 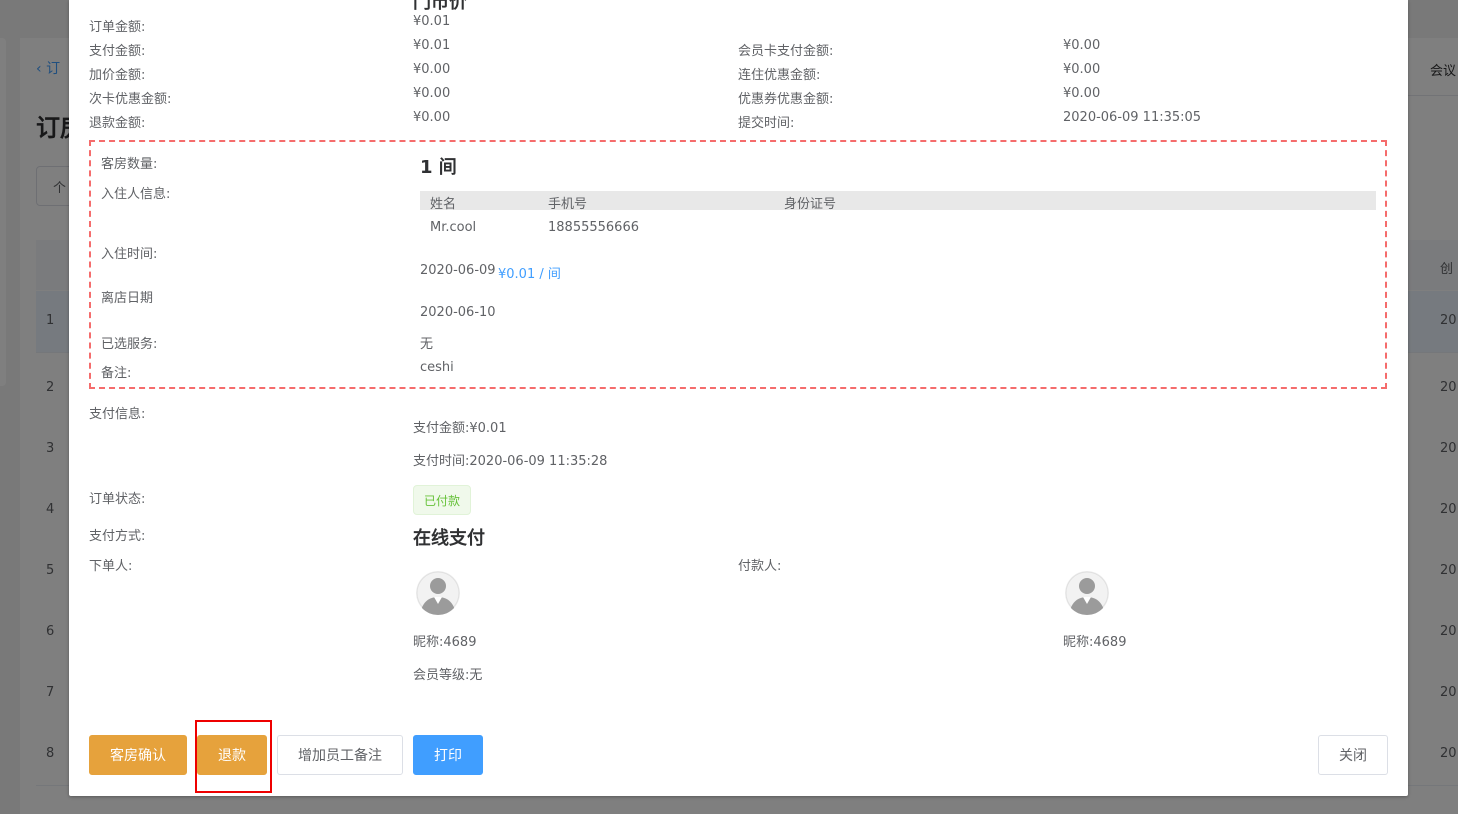 I want to click on markup-amount-value: ¥0.00, so click(x=432, y=69).